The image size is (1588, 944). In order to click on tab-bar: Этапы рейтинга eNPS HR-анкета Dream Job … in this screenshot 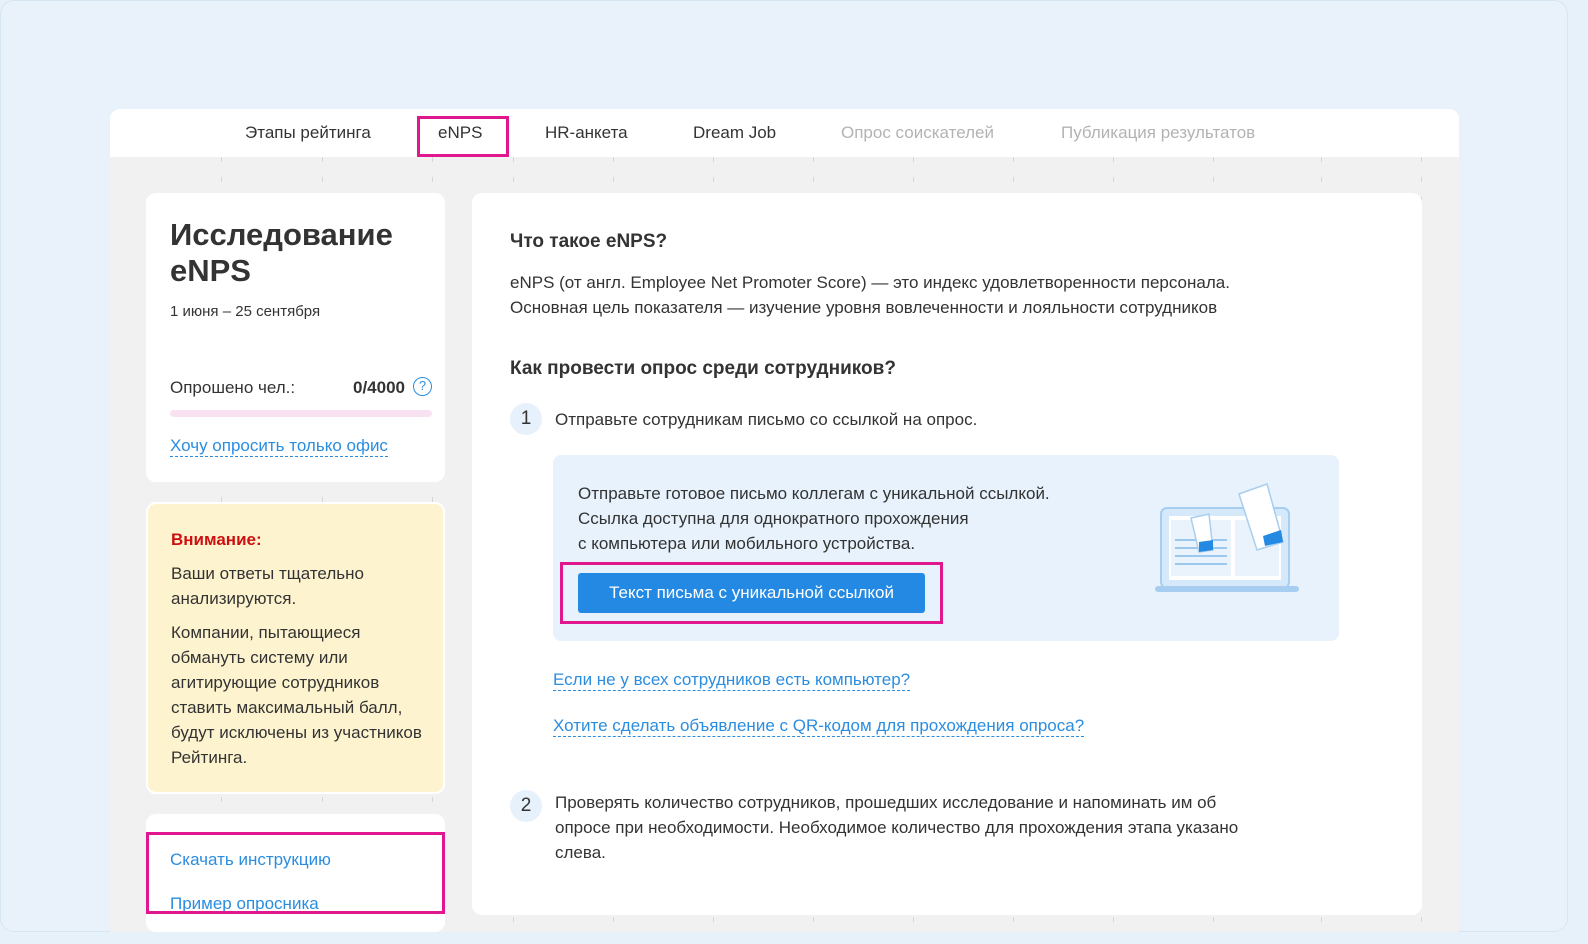, I will do `click(784, 133)`.